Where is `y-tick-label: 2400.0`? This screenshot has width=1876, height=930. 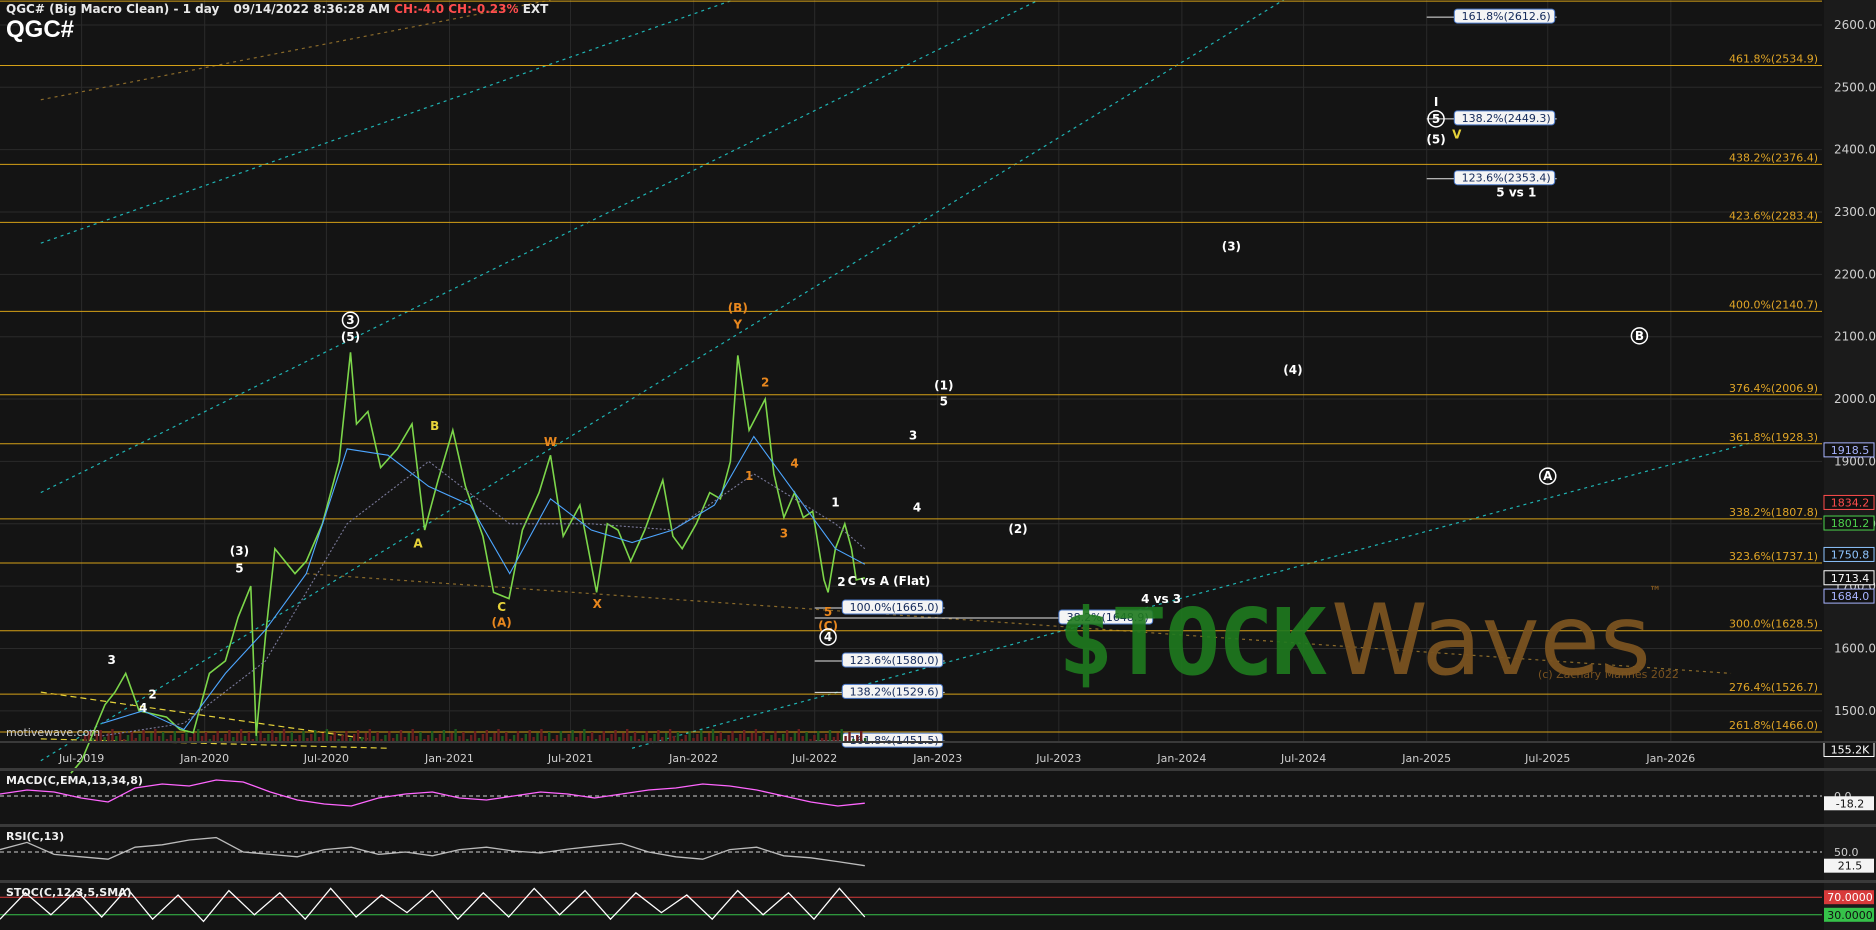
y-tick-label: 2400.0 is located at coordinates (1855, 150).